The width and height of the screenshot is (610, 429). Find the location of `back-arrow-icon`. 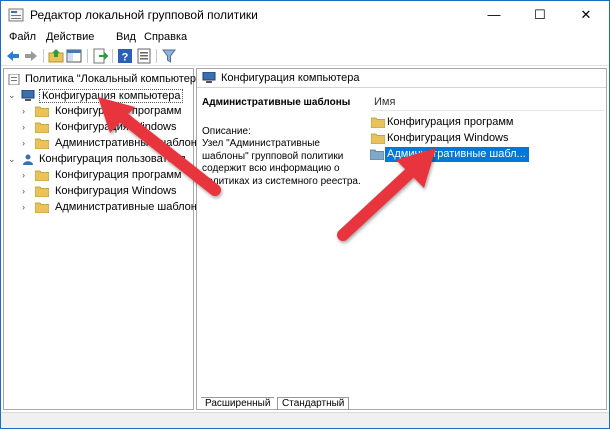

back-arrow-icon is located at coordinates (13, 56).